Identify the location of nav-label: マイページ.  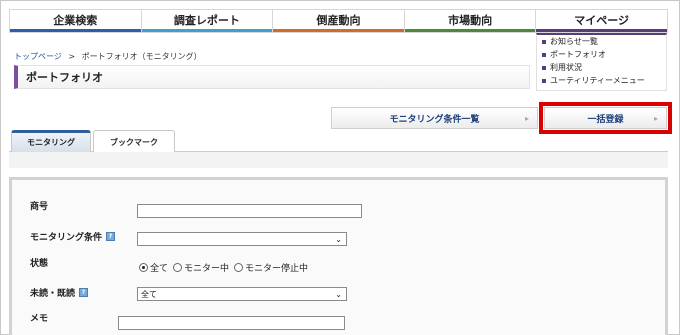
(602, 20).